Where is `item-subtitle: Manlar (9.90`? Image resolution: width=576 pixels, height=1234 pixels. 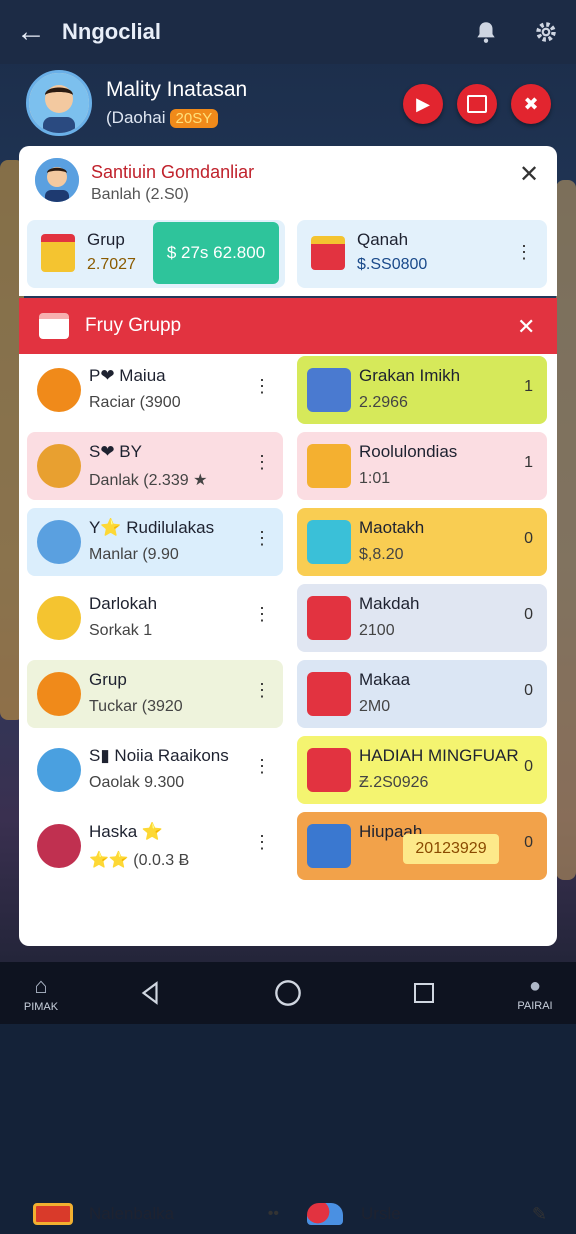
item-subtitle: Manlar (9.90 is located at coordinates (134, 554).